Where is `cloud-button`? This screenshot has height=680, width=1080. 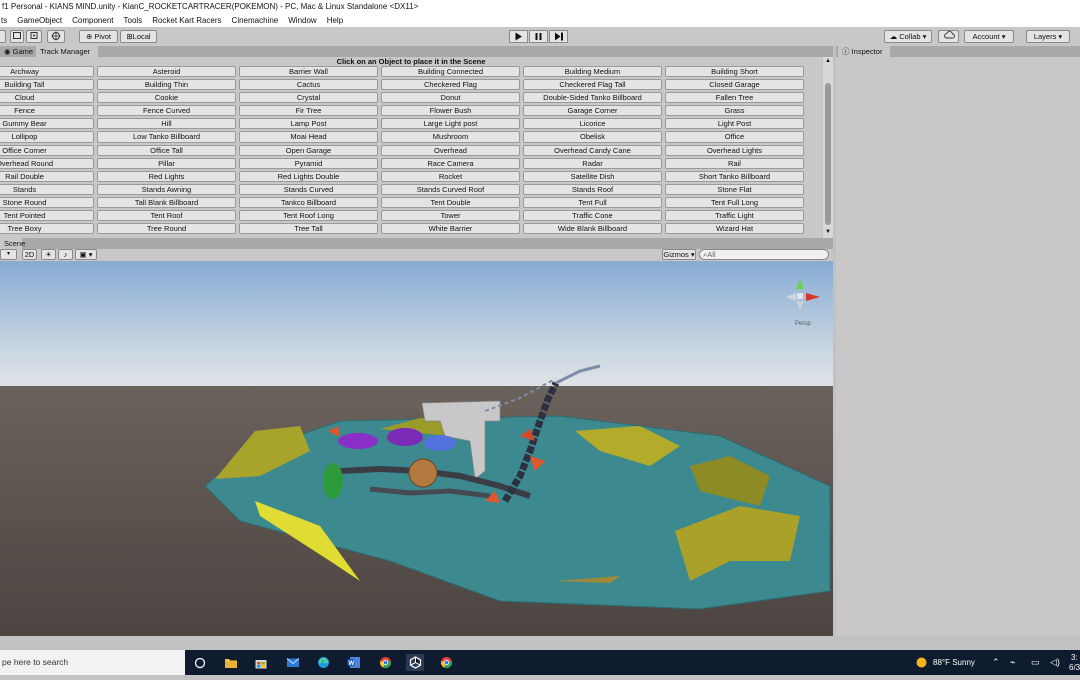 cloud-button is located at coordinates (948, 36).